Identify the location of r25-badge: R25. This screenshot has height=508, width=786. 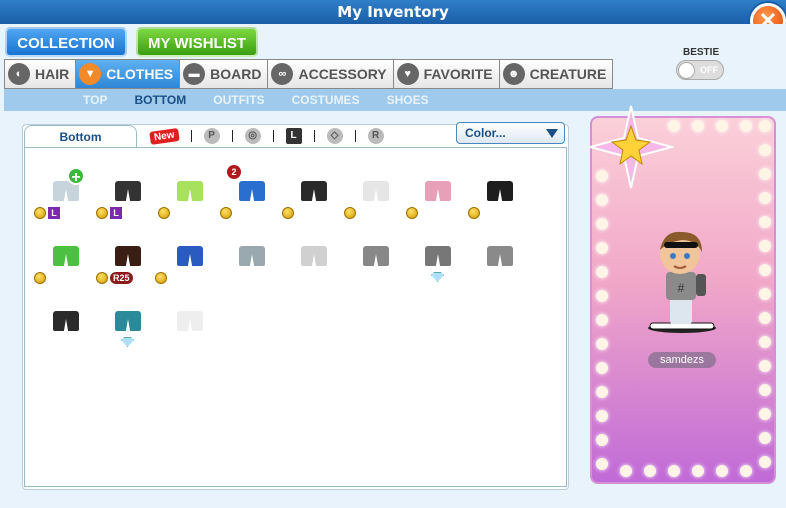
(121, 278).